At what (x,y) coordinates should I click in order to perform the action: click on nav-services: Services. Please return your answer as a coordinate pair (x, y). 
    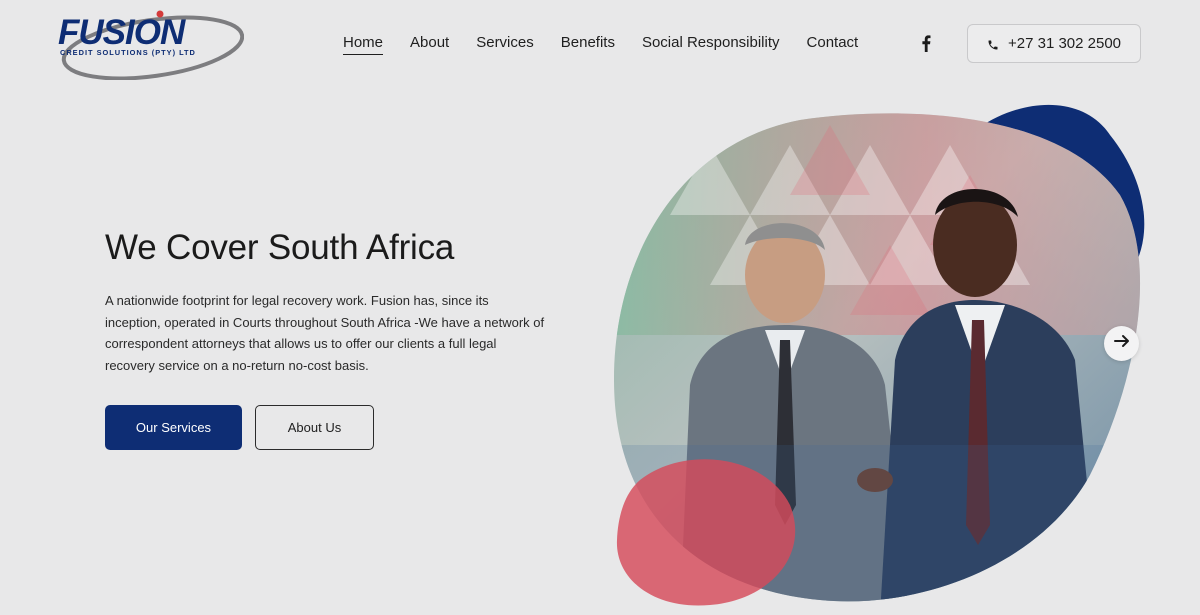
    Looking at the image, I should click on (505, 44).